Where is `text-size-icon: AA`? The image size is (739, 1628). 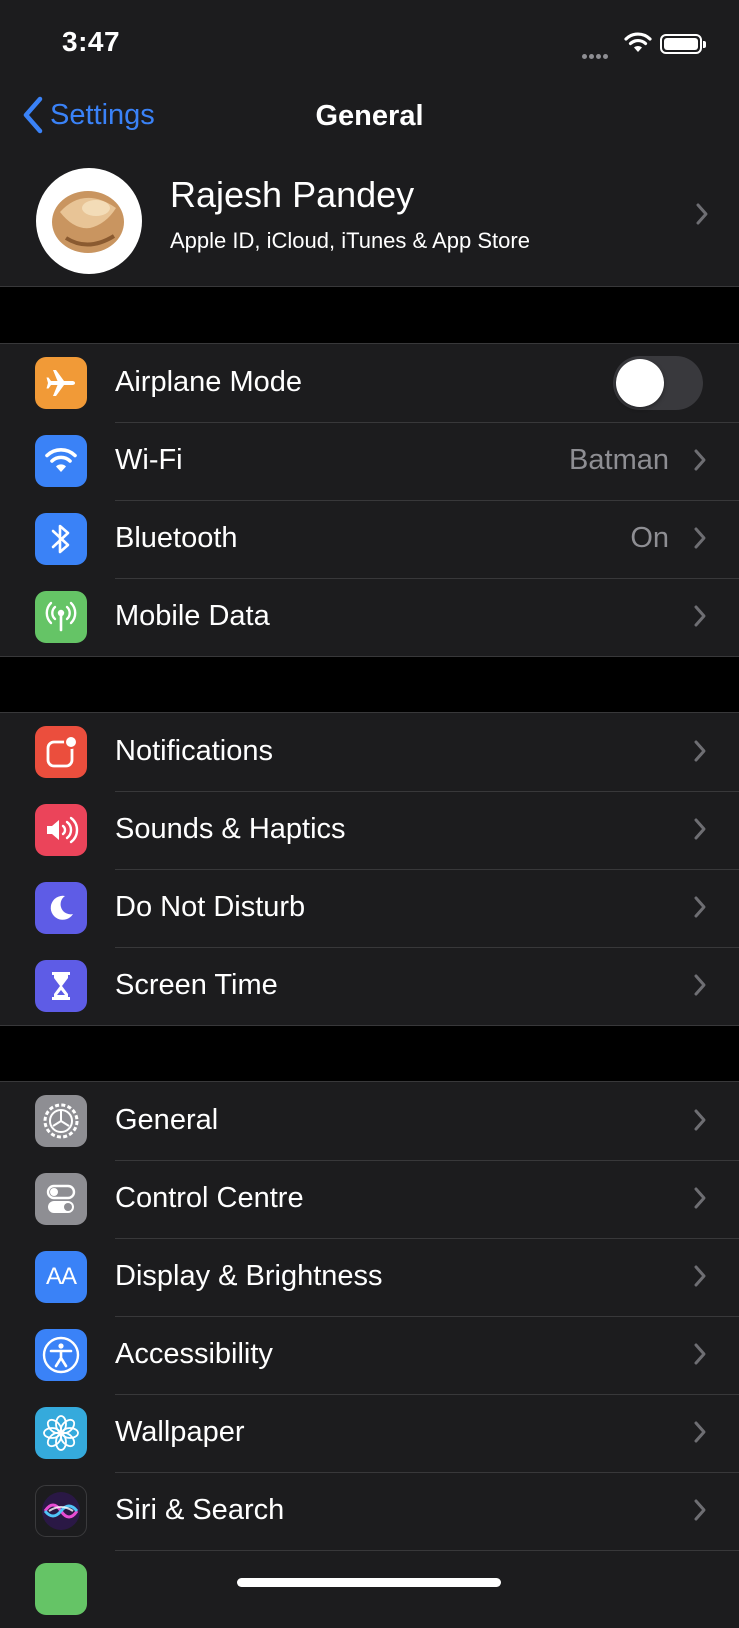
text-size-icon: AA is located at coordinates (61, 1277).